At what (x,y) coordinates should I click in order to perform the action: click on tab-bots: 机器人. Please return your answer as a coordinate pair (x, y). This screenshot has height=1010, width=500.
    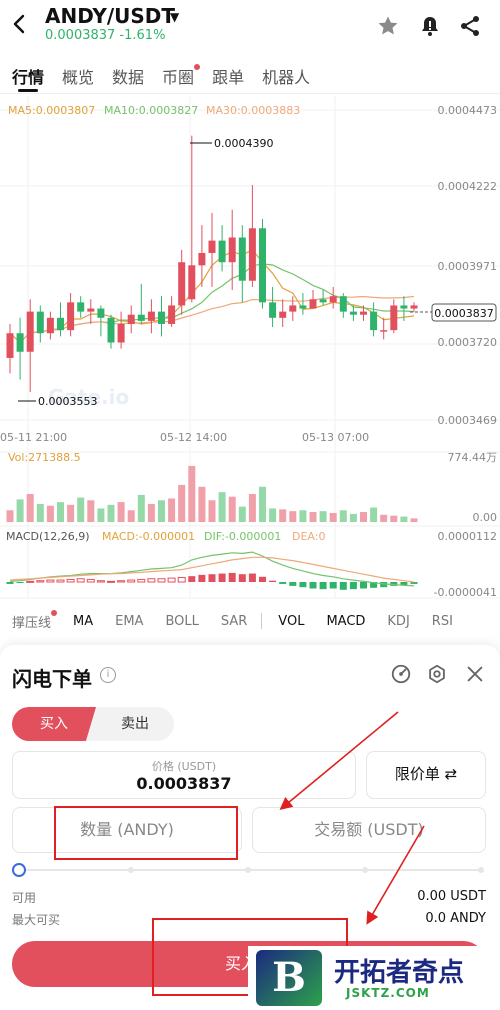
    Looking at the image, I should click on (286, 75).